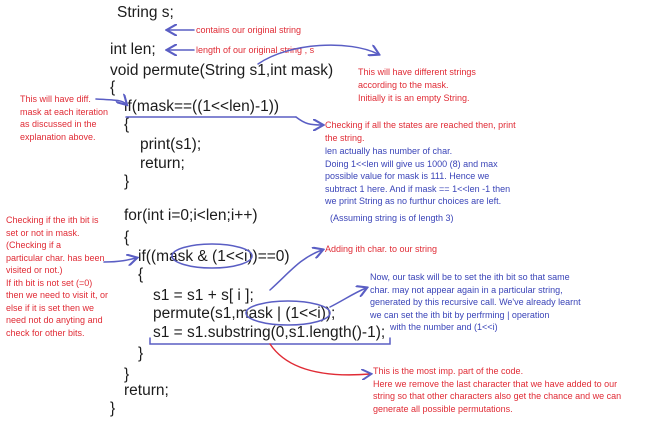 This screenshot has width=668, height=427. What do you see at coordinates (119, 260) in the screenshot?
I see `arrow-bitnote-to-if` at bounding box center [119, 260].